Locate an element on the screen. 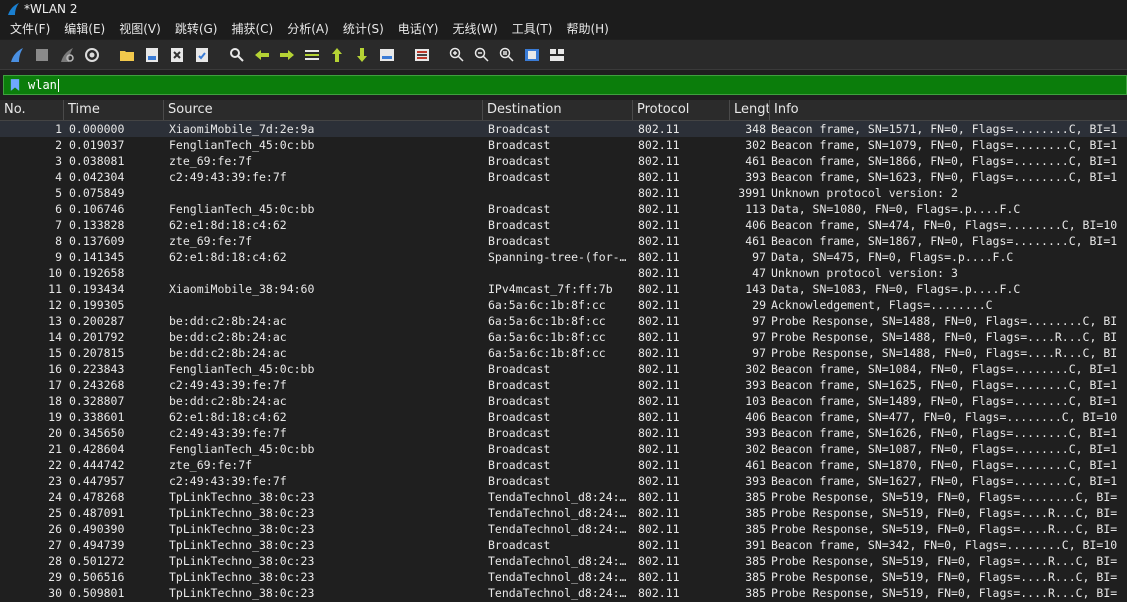 The height and width of the screenshot is (602, 1127). cell-info: Acknowledgement, Flags=........C is located at coordinates (882, 305).